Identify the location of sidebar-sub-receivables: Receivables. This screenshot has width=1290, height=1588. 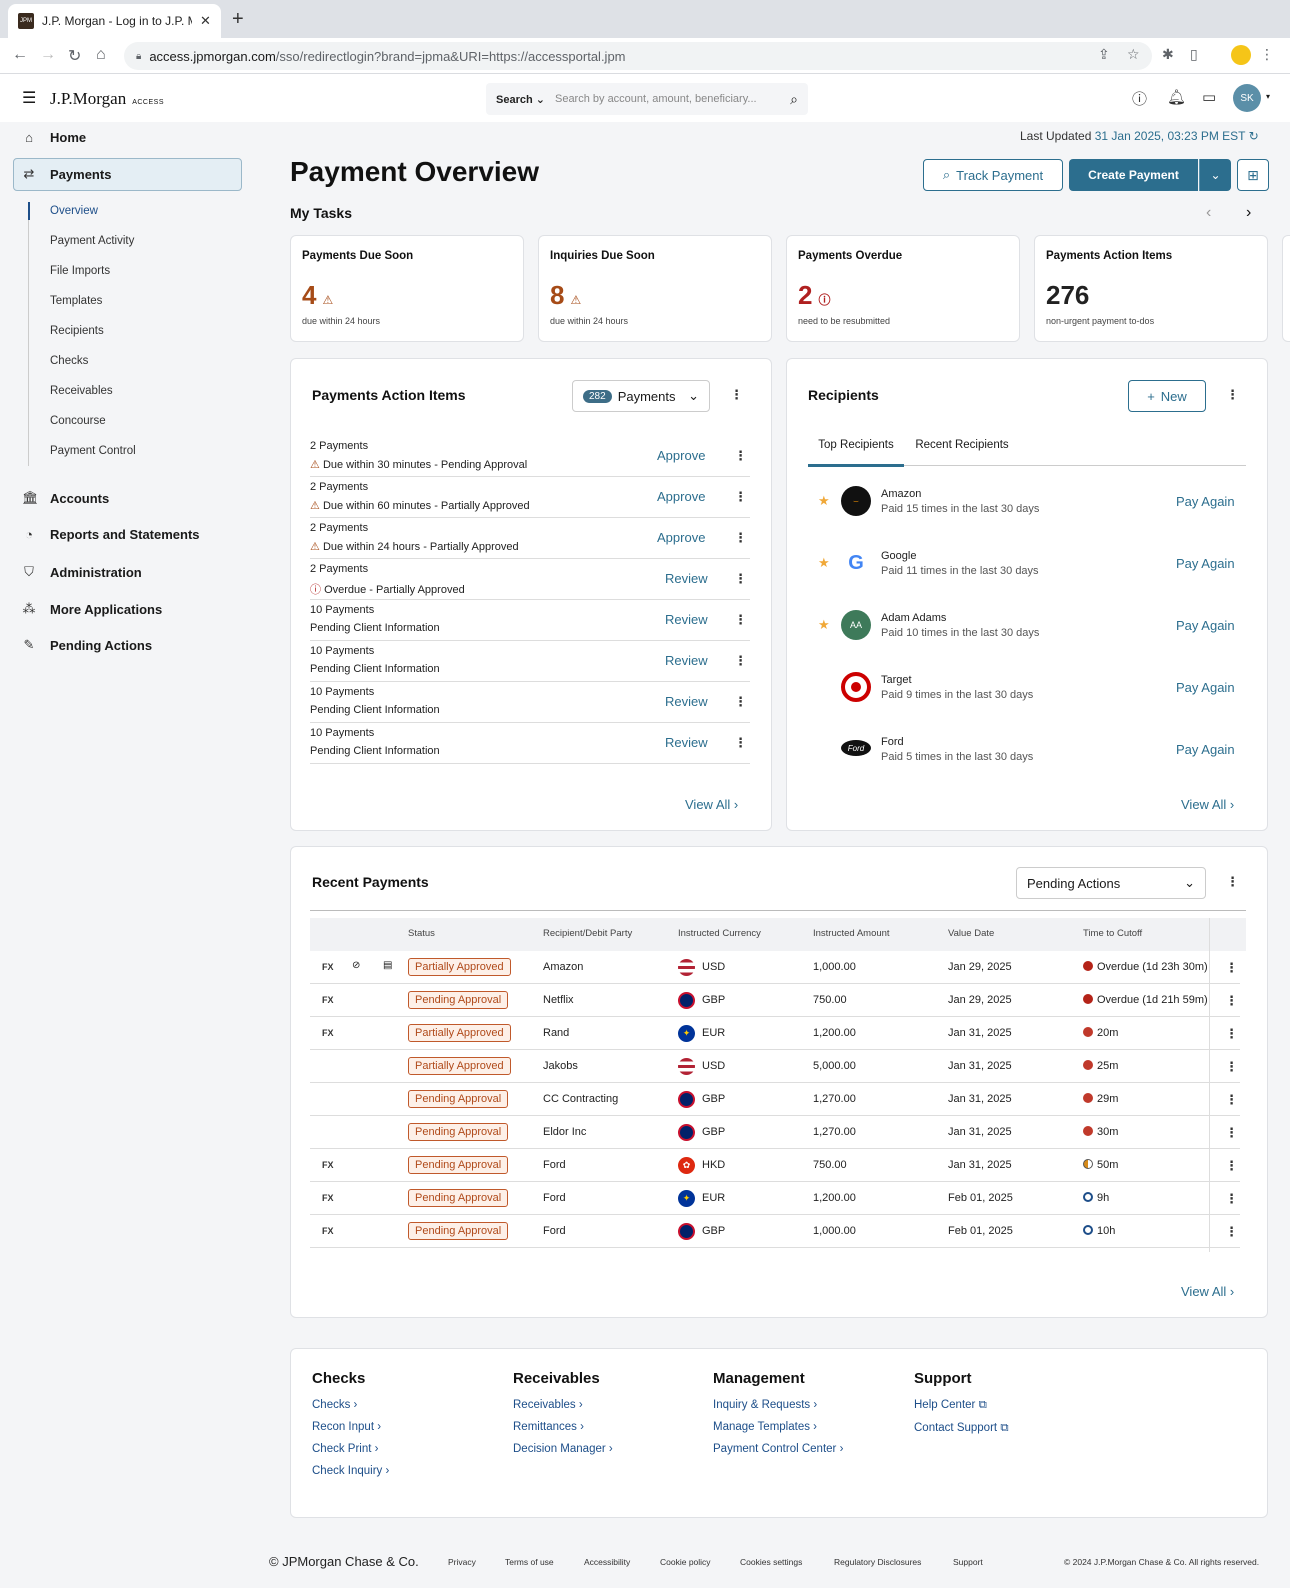
(81, 391).